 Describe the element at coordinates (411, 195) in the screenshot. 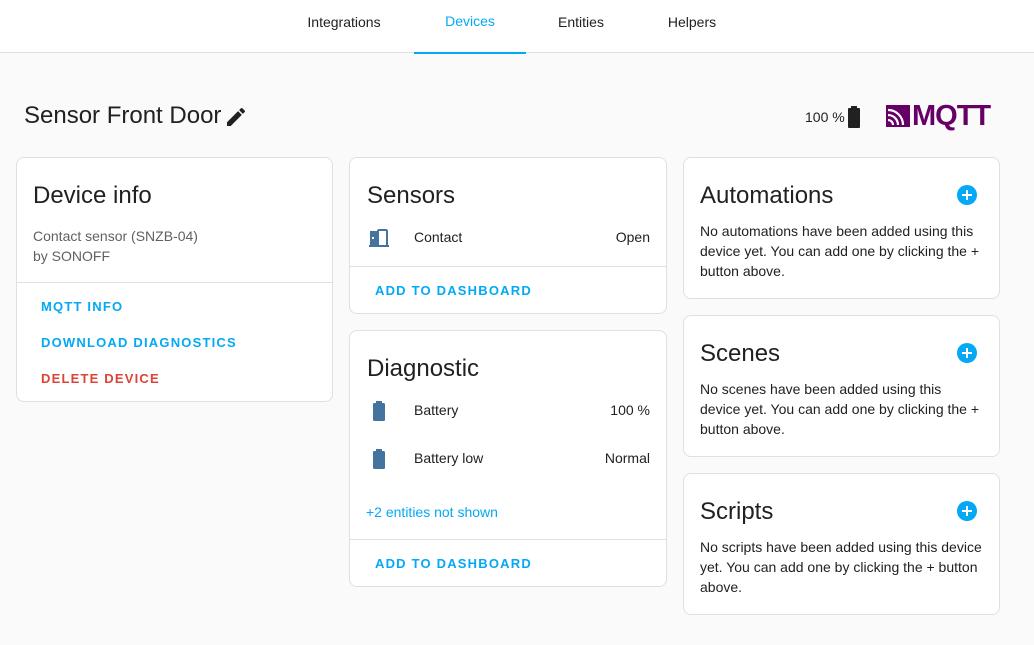

I see `card-title: Sensors` at that location.